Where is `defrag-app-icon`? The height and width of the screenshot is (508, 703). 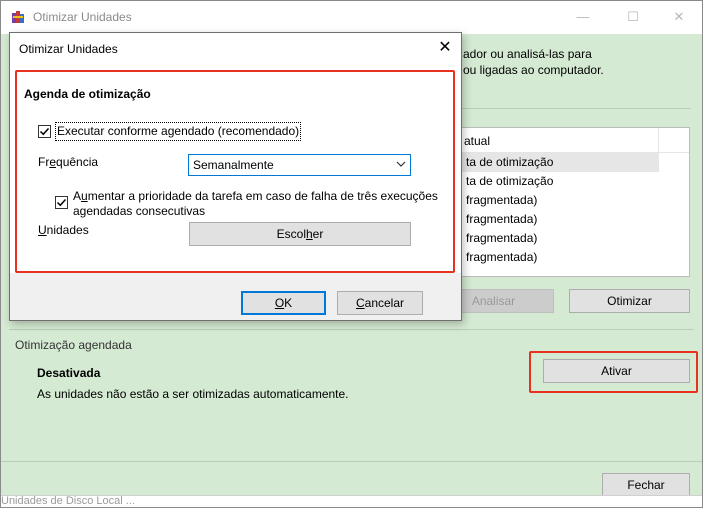
defrag-app-icon is located at coordinates (18, 17).